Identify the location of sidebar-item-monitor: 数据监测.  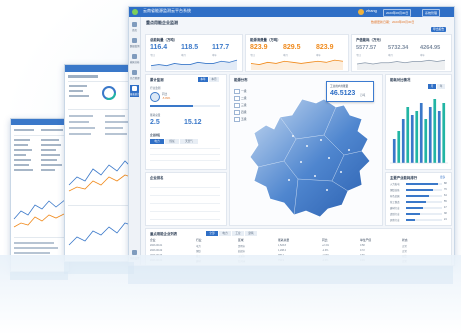
(135, 43).